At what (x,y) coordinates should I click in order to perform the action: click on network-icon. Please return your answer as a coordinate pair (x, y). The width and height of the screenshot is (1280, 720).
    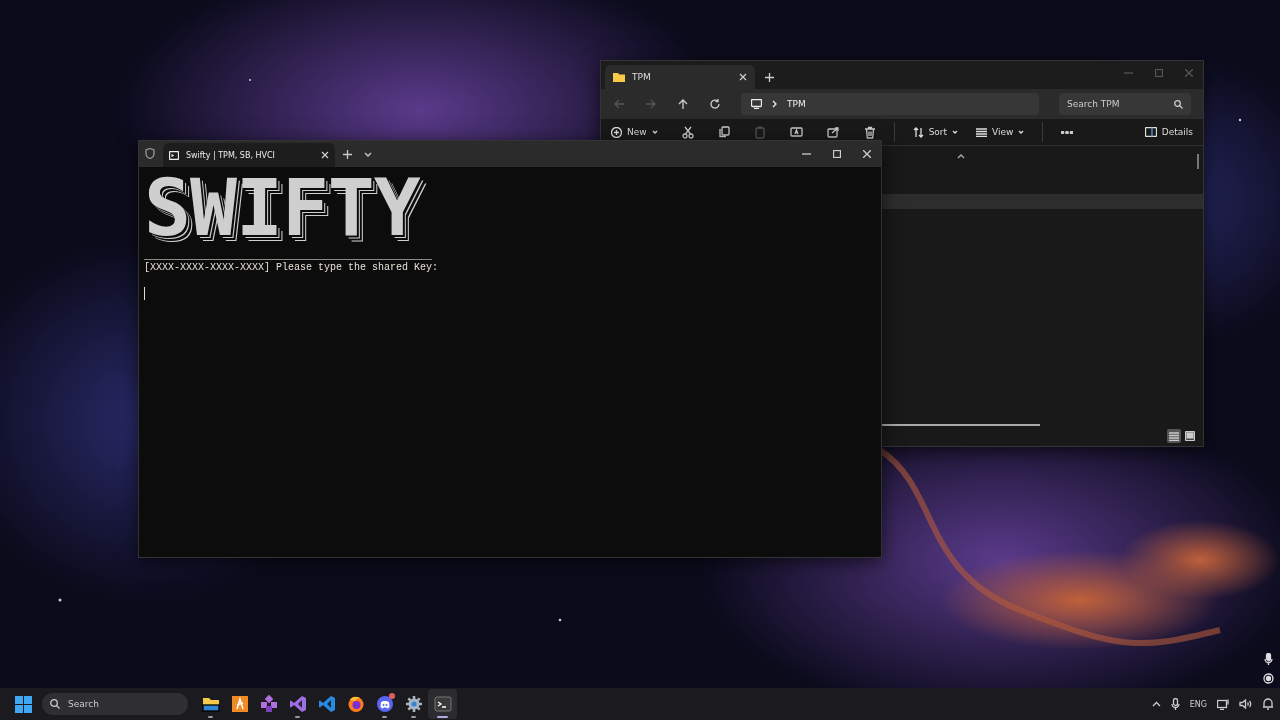
    Looking at the image, I should click on (1223, 704).